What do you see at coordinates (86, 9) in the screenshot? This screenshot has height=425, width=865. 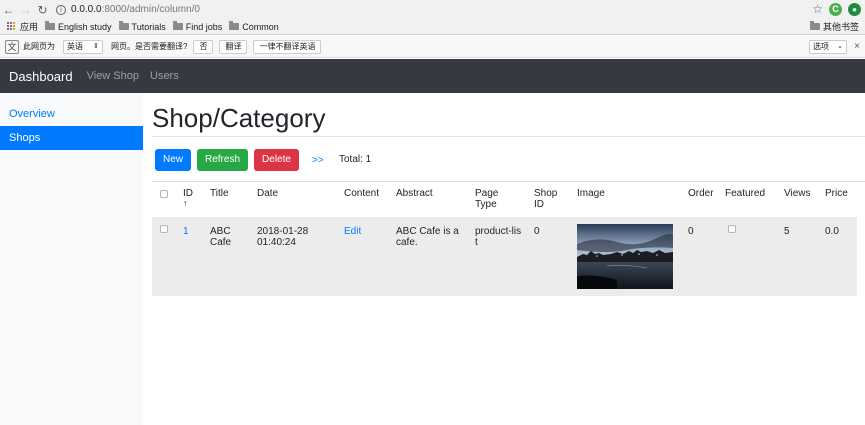 I see `url-host: 0.0.0.0` at bounding box center [86, 9].